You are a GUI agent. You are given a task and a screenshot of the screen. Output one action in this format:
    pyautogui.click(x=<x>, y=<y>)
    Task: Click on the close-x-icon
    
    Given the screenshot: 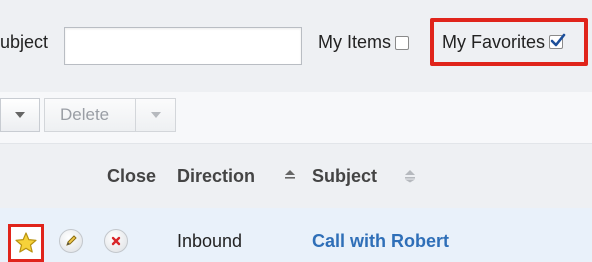 What is the action you would take?
    pyautogui.click(x=116, y=241)
    